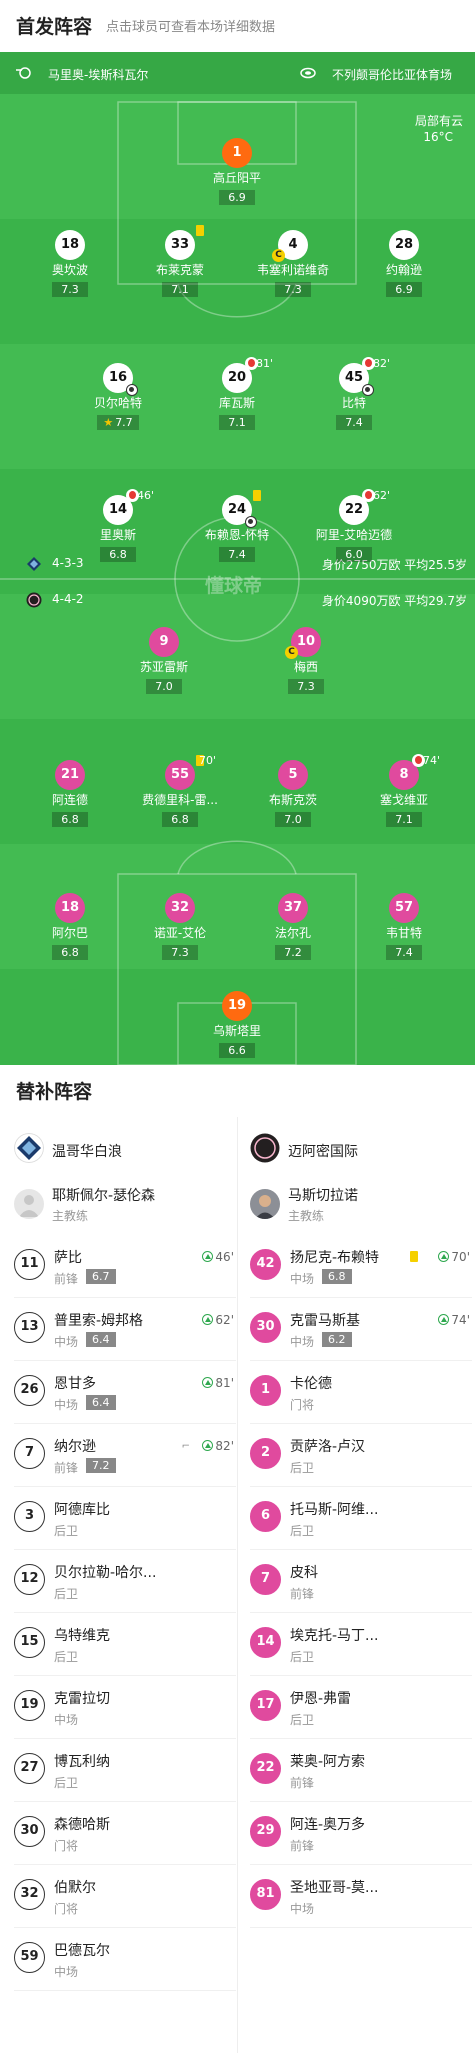  What do you see at coordinates (29, 1327) in the screenshot?
I see `sub-number: 13` at bounding box center [29, 1327].